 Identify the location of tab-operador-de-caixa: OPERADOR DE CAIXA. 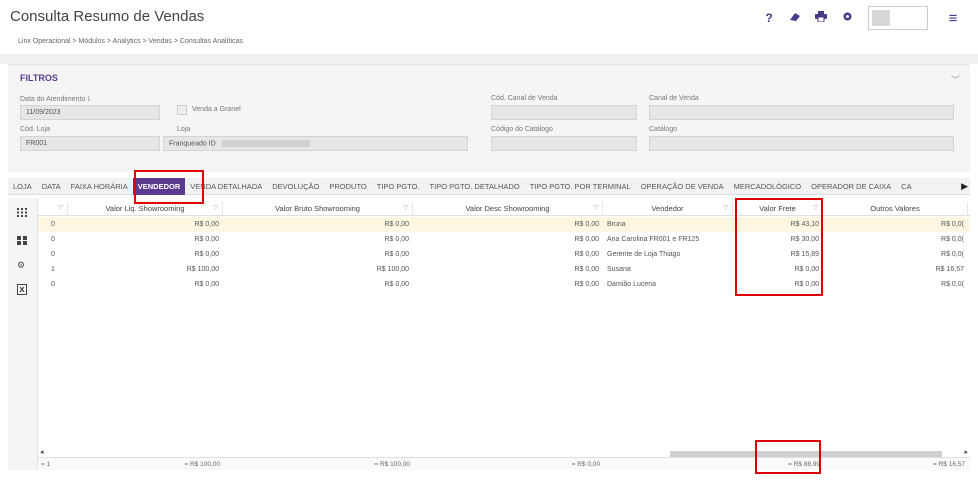
(851, 186).